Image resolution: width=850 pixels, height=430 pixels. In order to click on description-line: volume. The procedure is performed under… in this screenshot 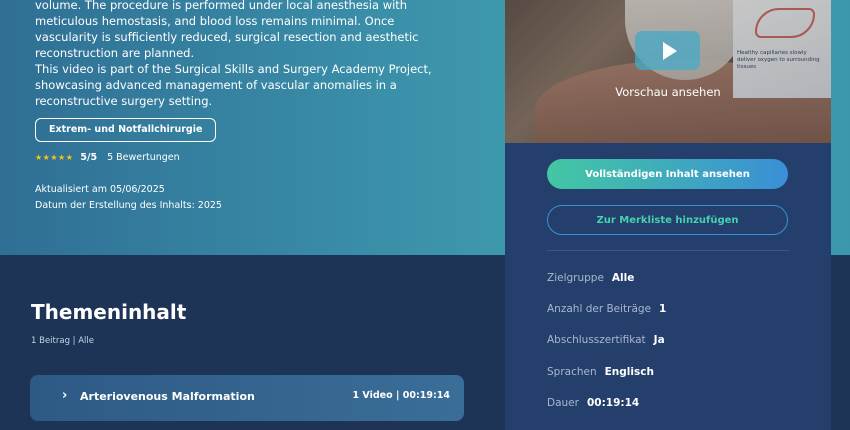, I will do `click(221, 6)`.